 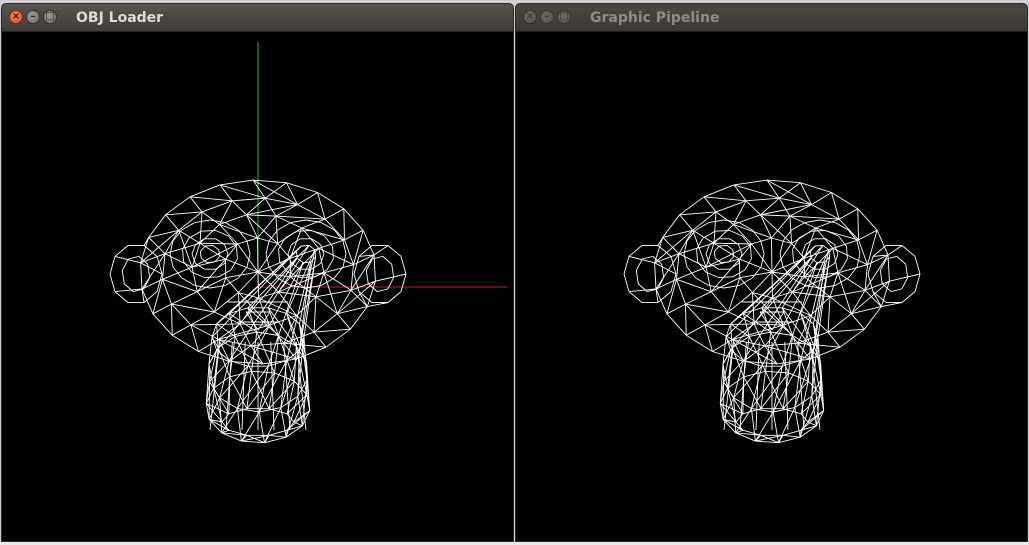 I want to click on monkey-wireframe, so click(x=772, y=311).